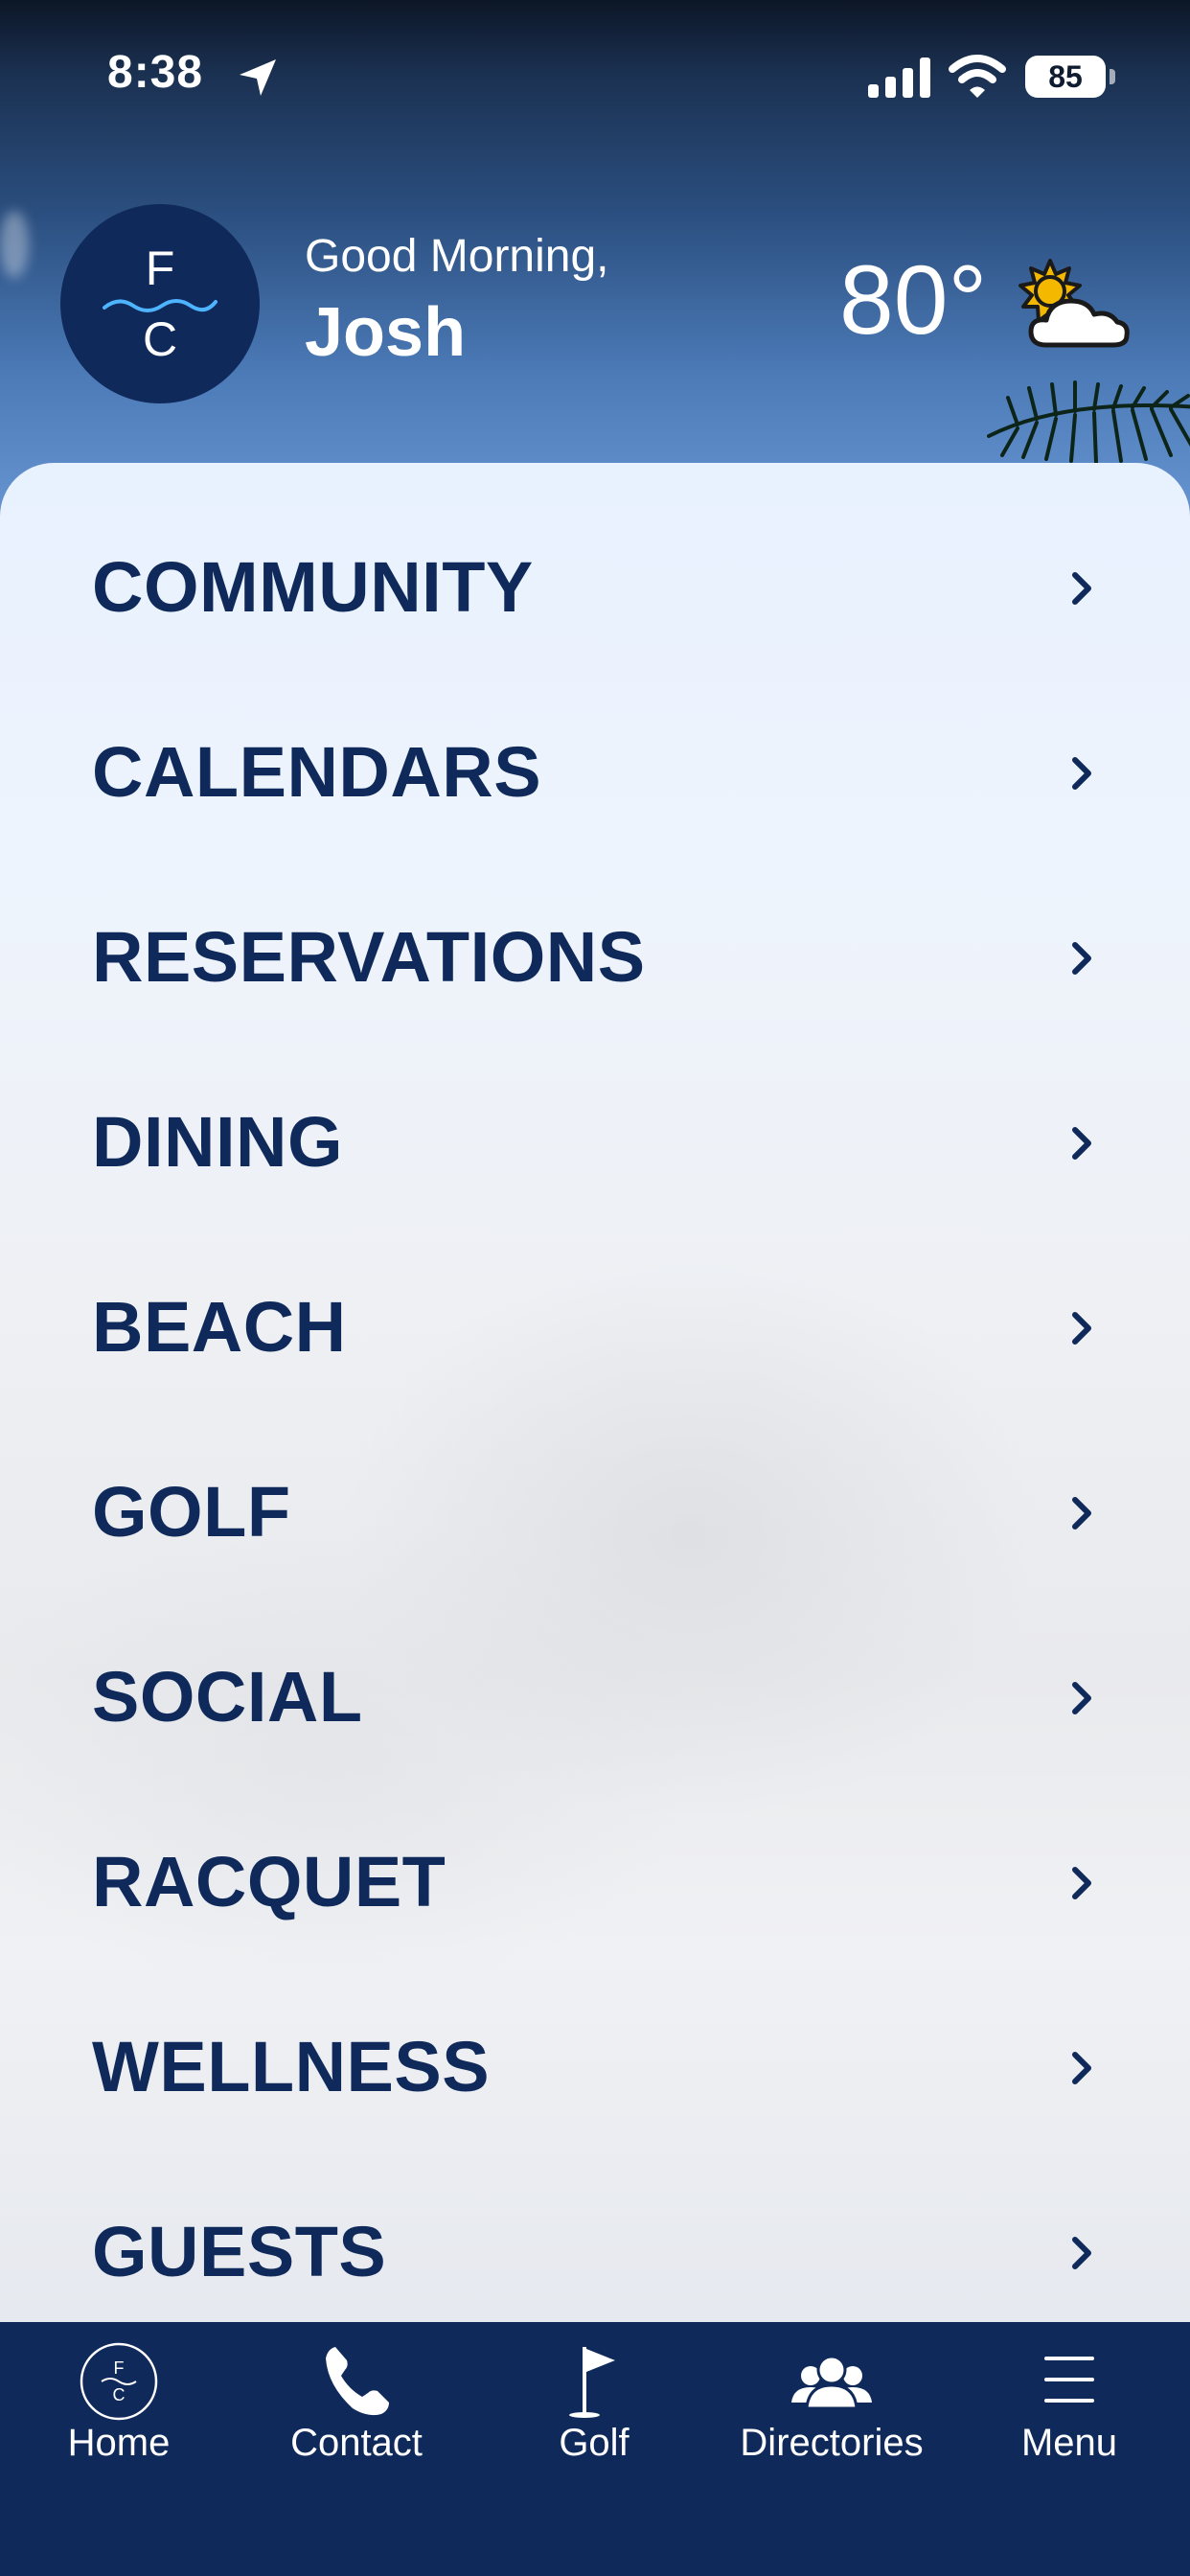  I want to click on tab-golf: Golf, so click(594, 2408).